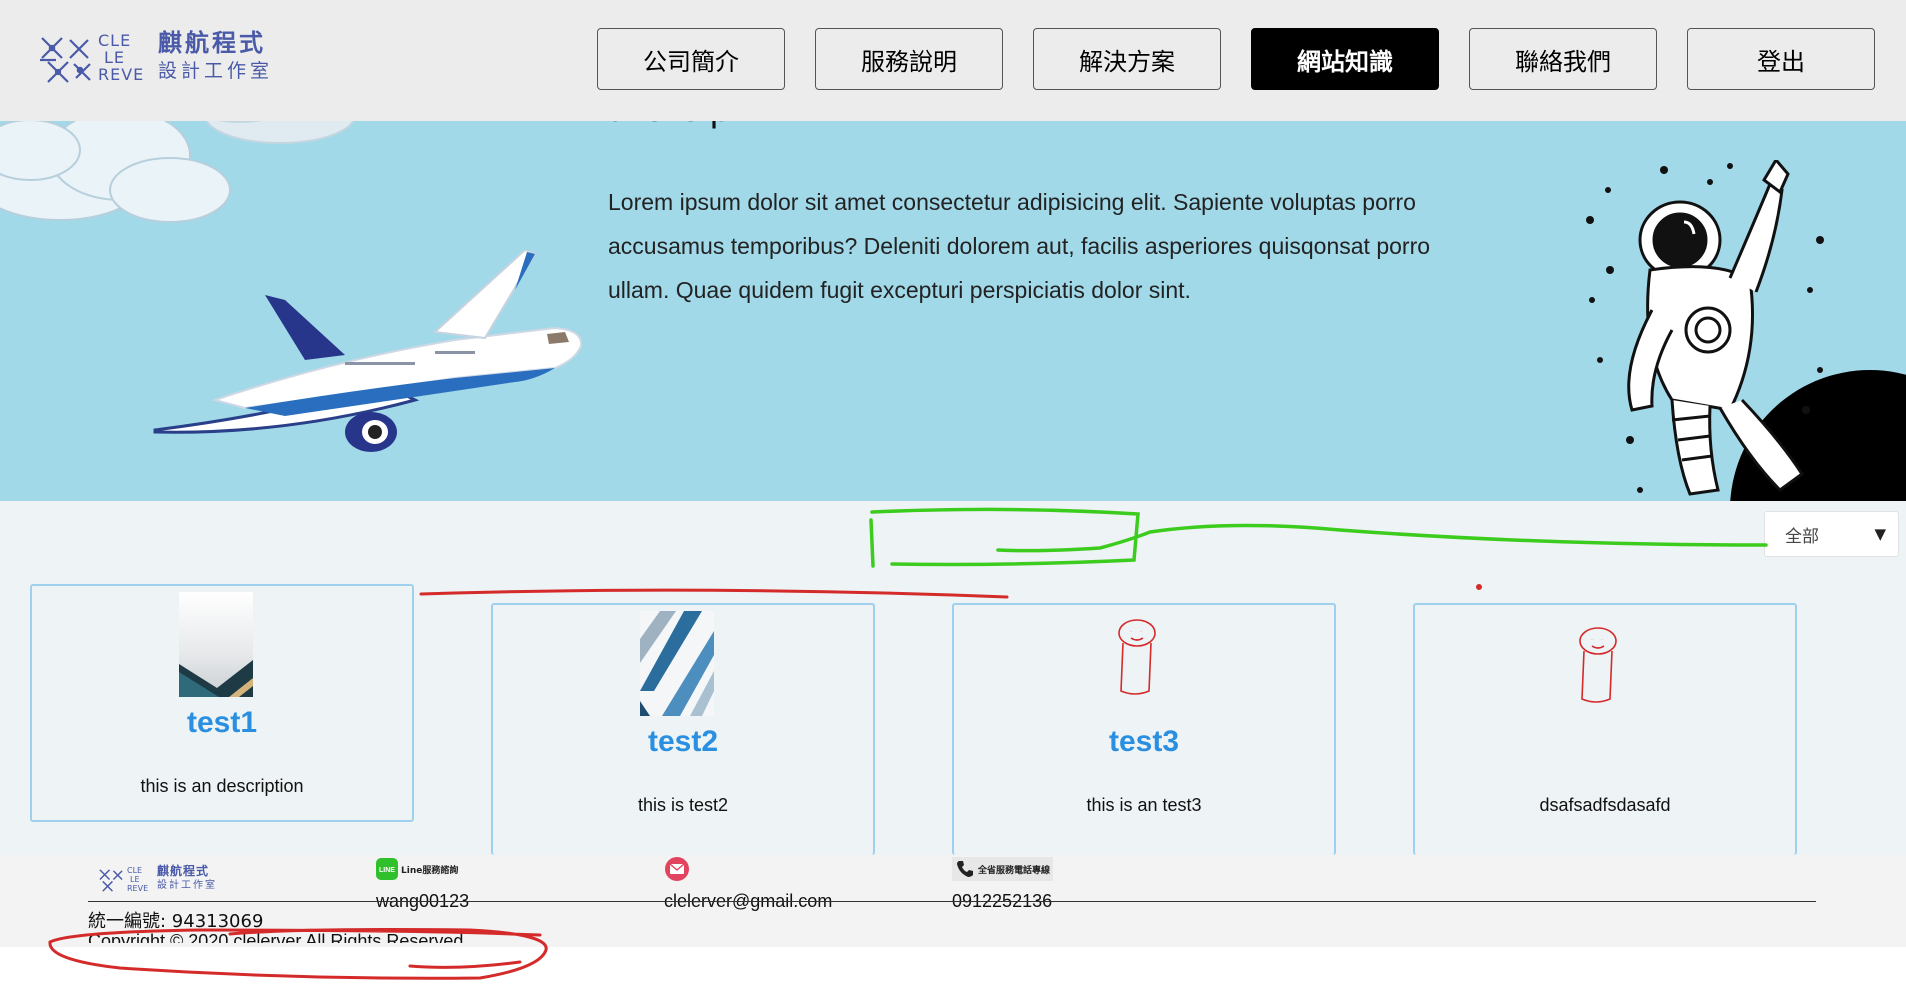 Image resolution: width=1906 pixels, height=987 pixels. I want to click on main-nav: 公司簡介 服務說明 解決方案 網站知識 聯絡我們 登出, so click(1236, 59).